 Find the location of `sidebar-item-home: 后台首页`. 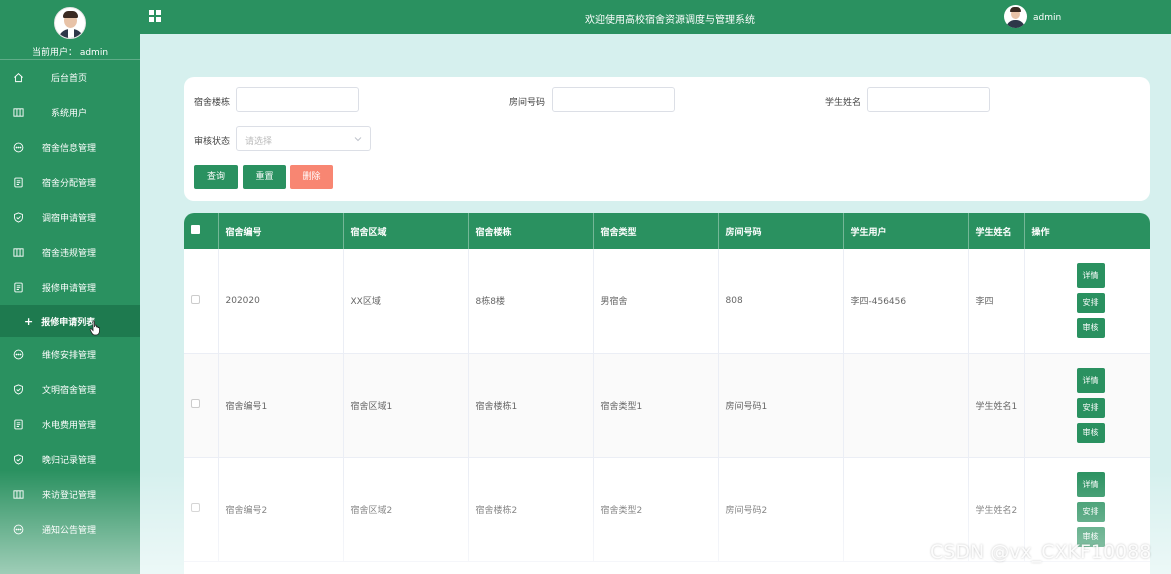

sidebar-item-home: 后台首页 is located at coordinates (70, 77).